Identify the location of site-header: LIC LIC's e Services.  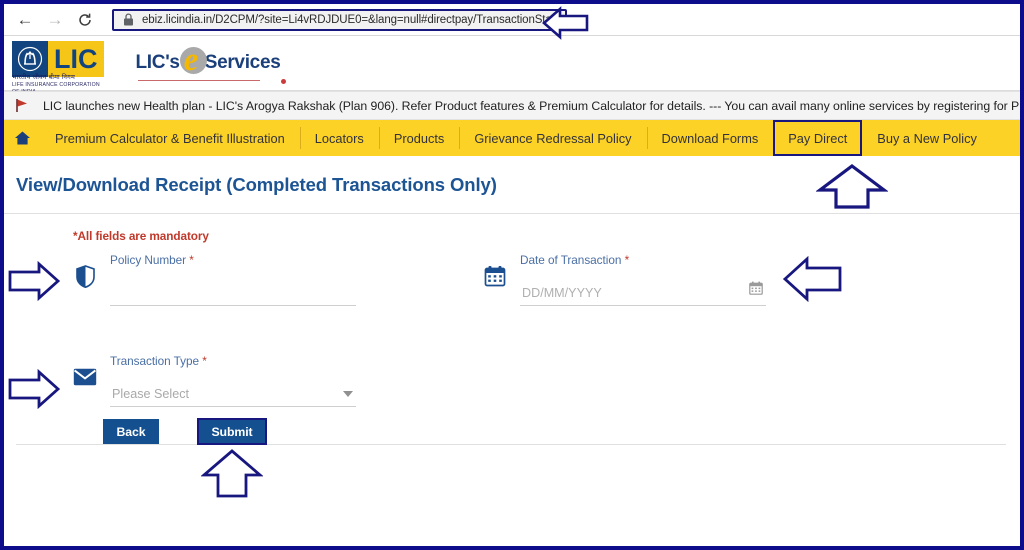
(512, 63).